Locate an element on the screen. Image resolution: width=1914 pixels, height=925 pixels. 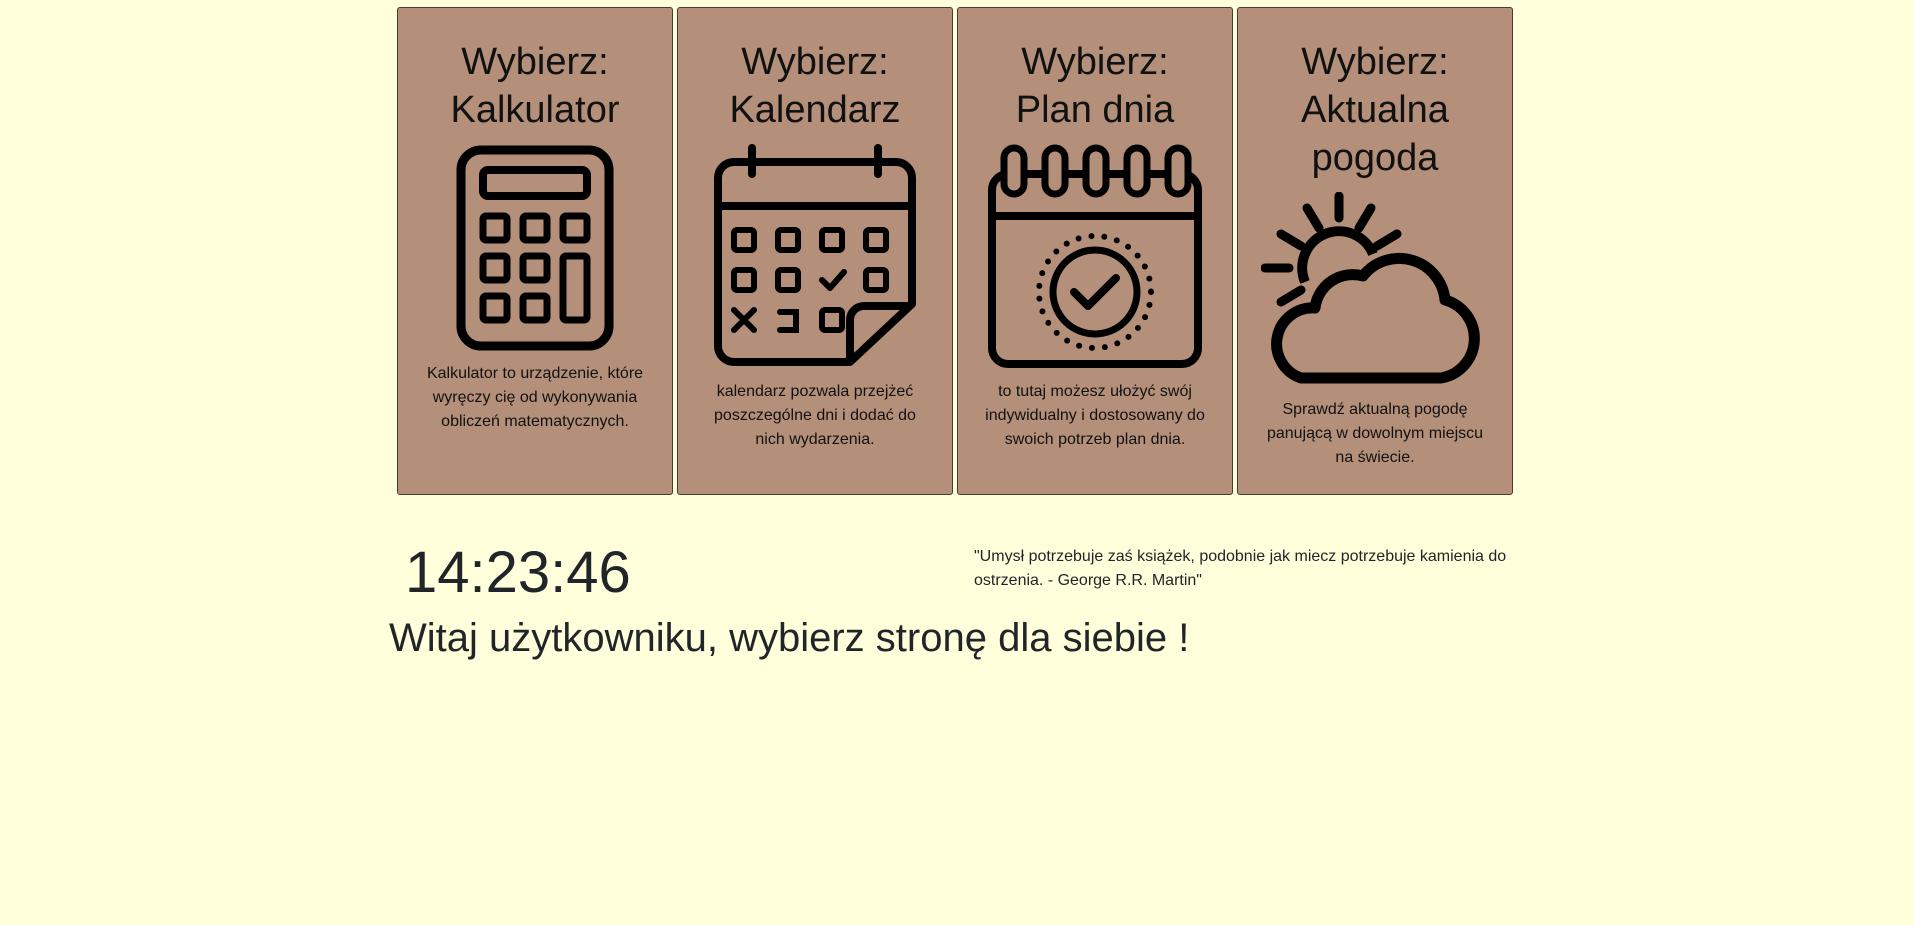
calculator-icon is located at coordinates (535, 248).